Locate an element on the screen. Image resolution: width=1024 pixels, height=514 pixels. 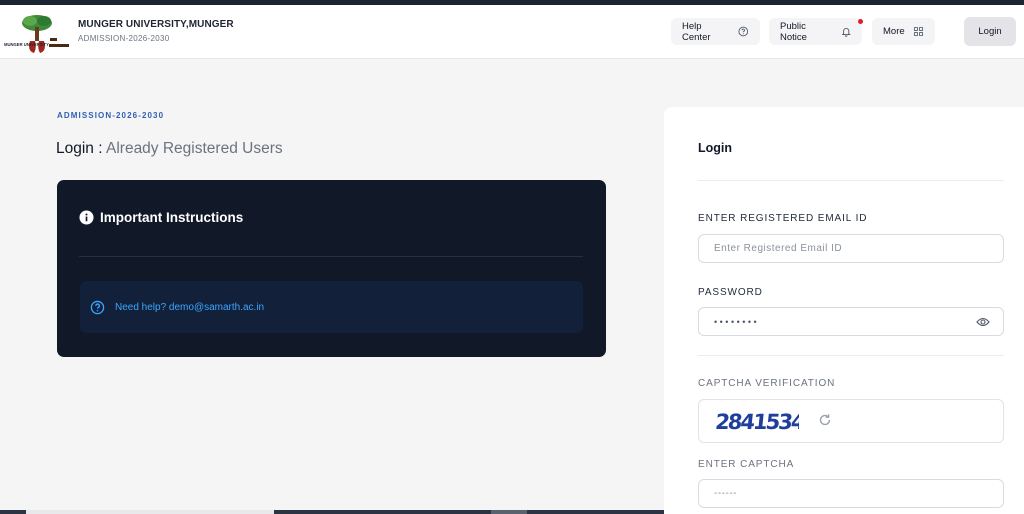
grid-icon is located at coordinates (918, 31).